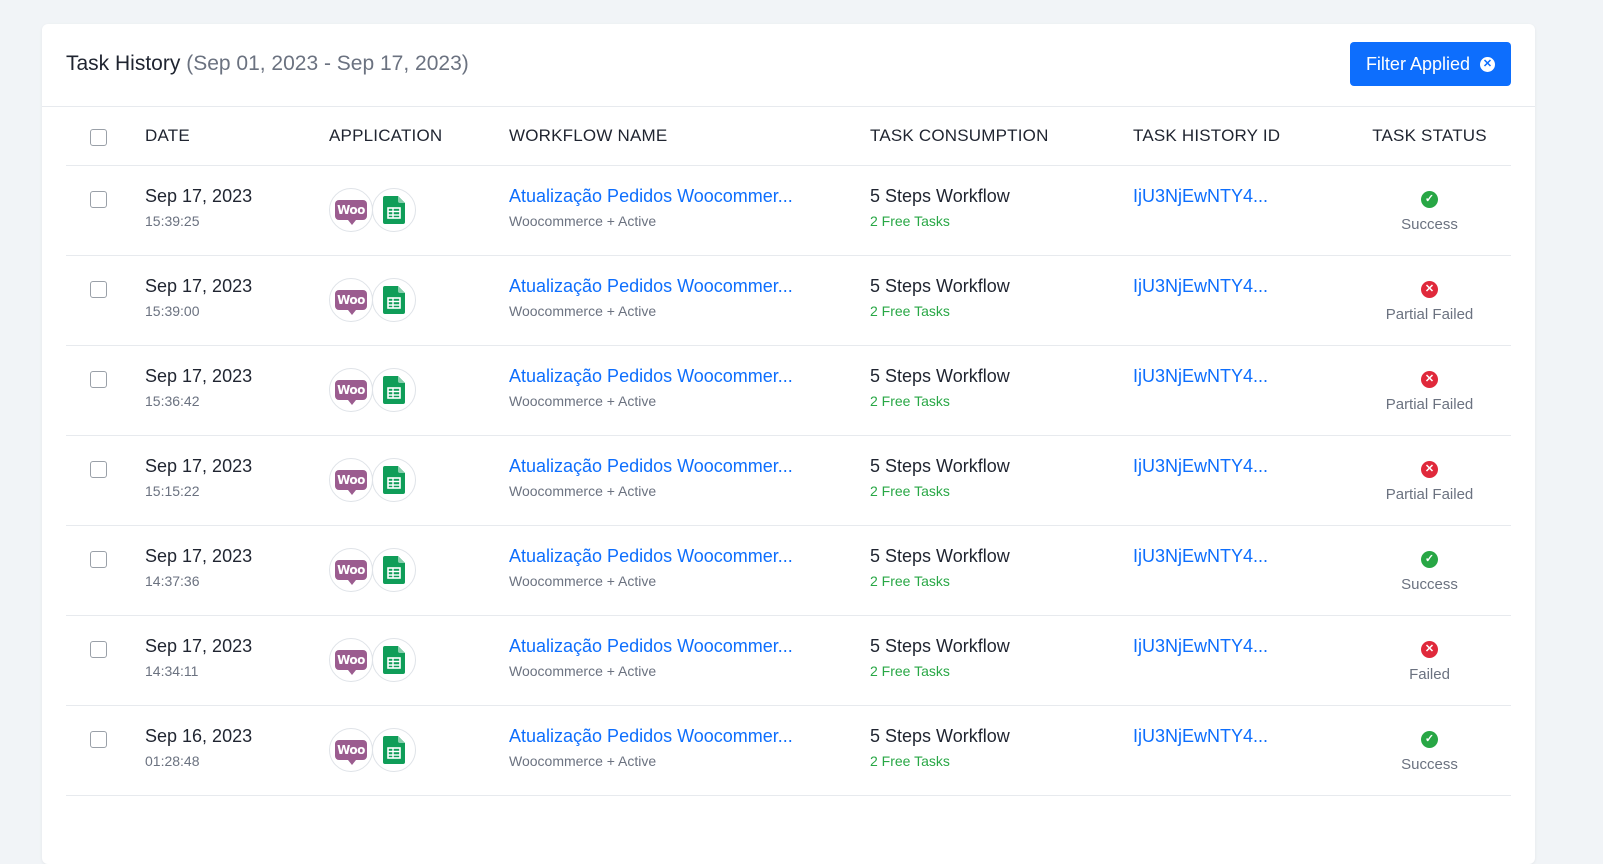  I want to click on date-range: (Sep 01, 2023 - Sep 17, 2023), so click(327, 63).